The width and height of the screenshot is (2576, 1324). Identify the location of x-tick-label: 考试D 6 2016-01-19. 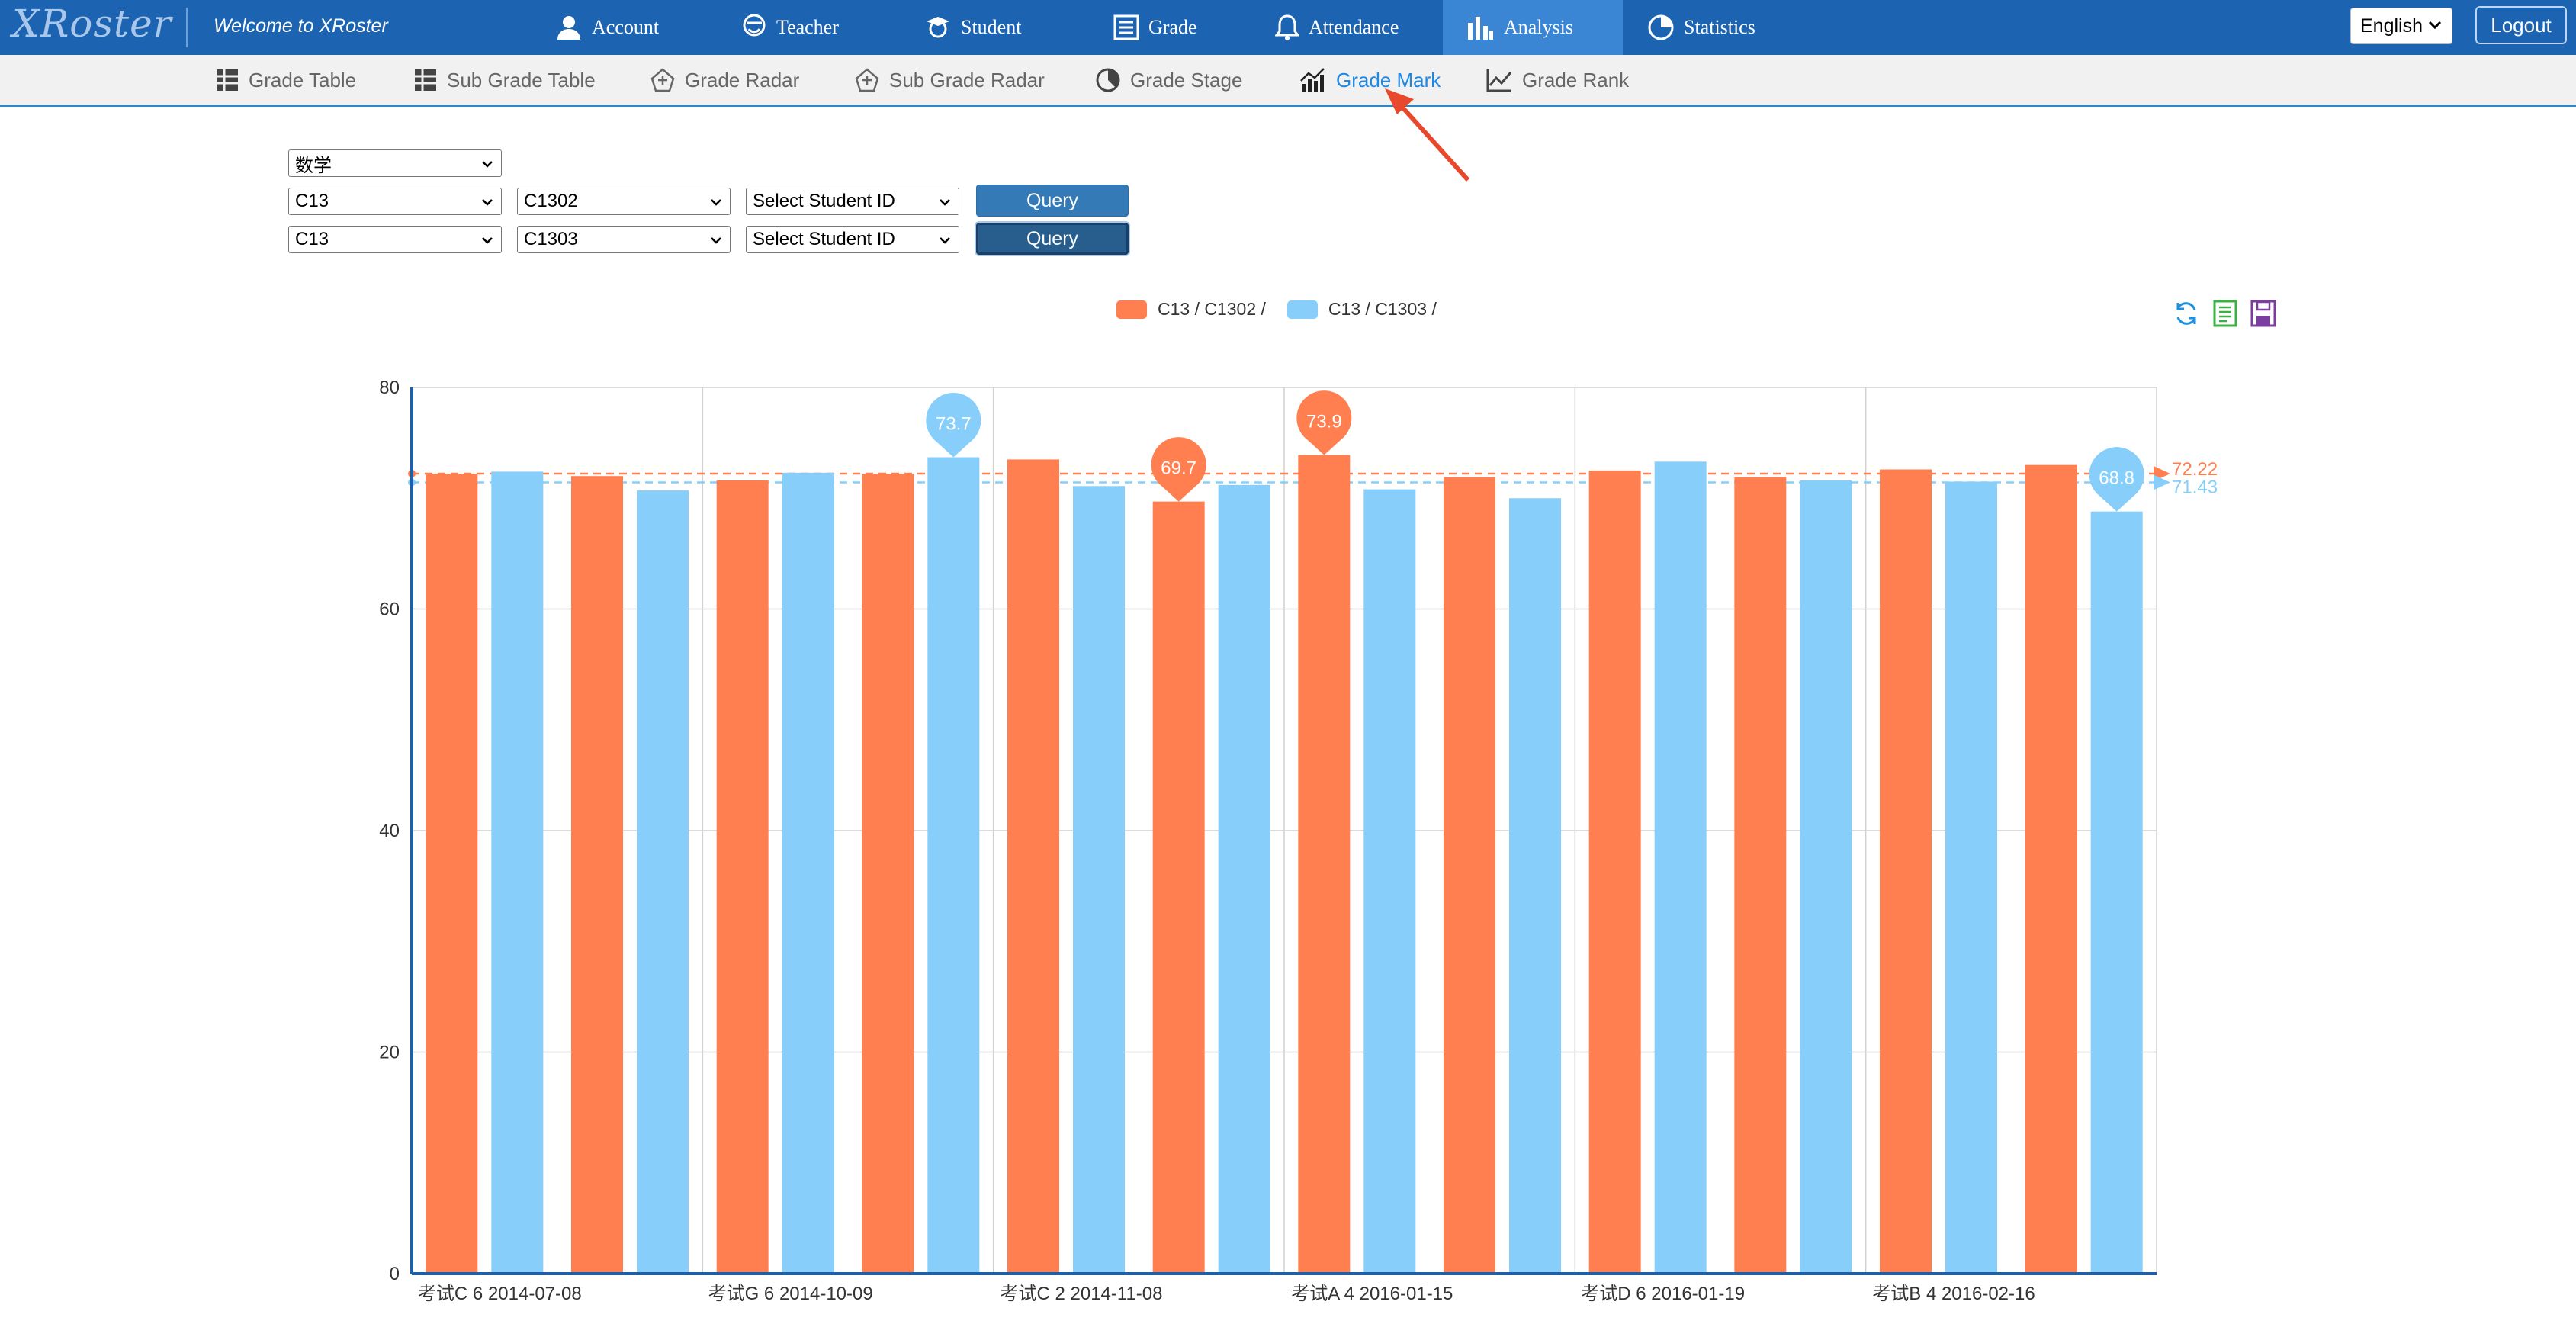
(1663, 1294).